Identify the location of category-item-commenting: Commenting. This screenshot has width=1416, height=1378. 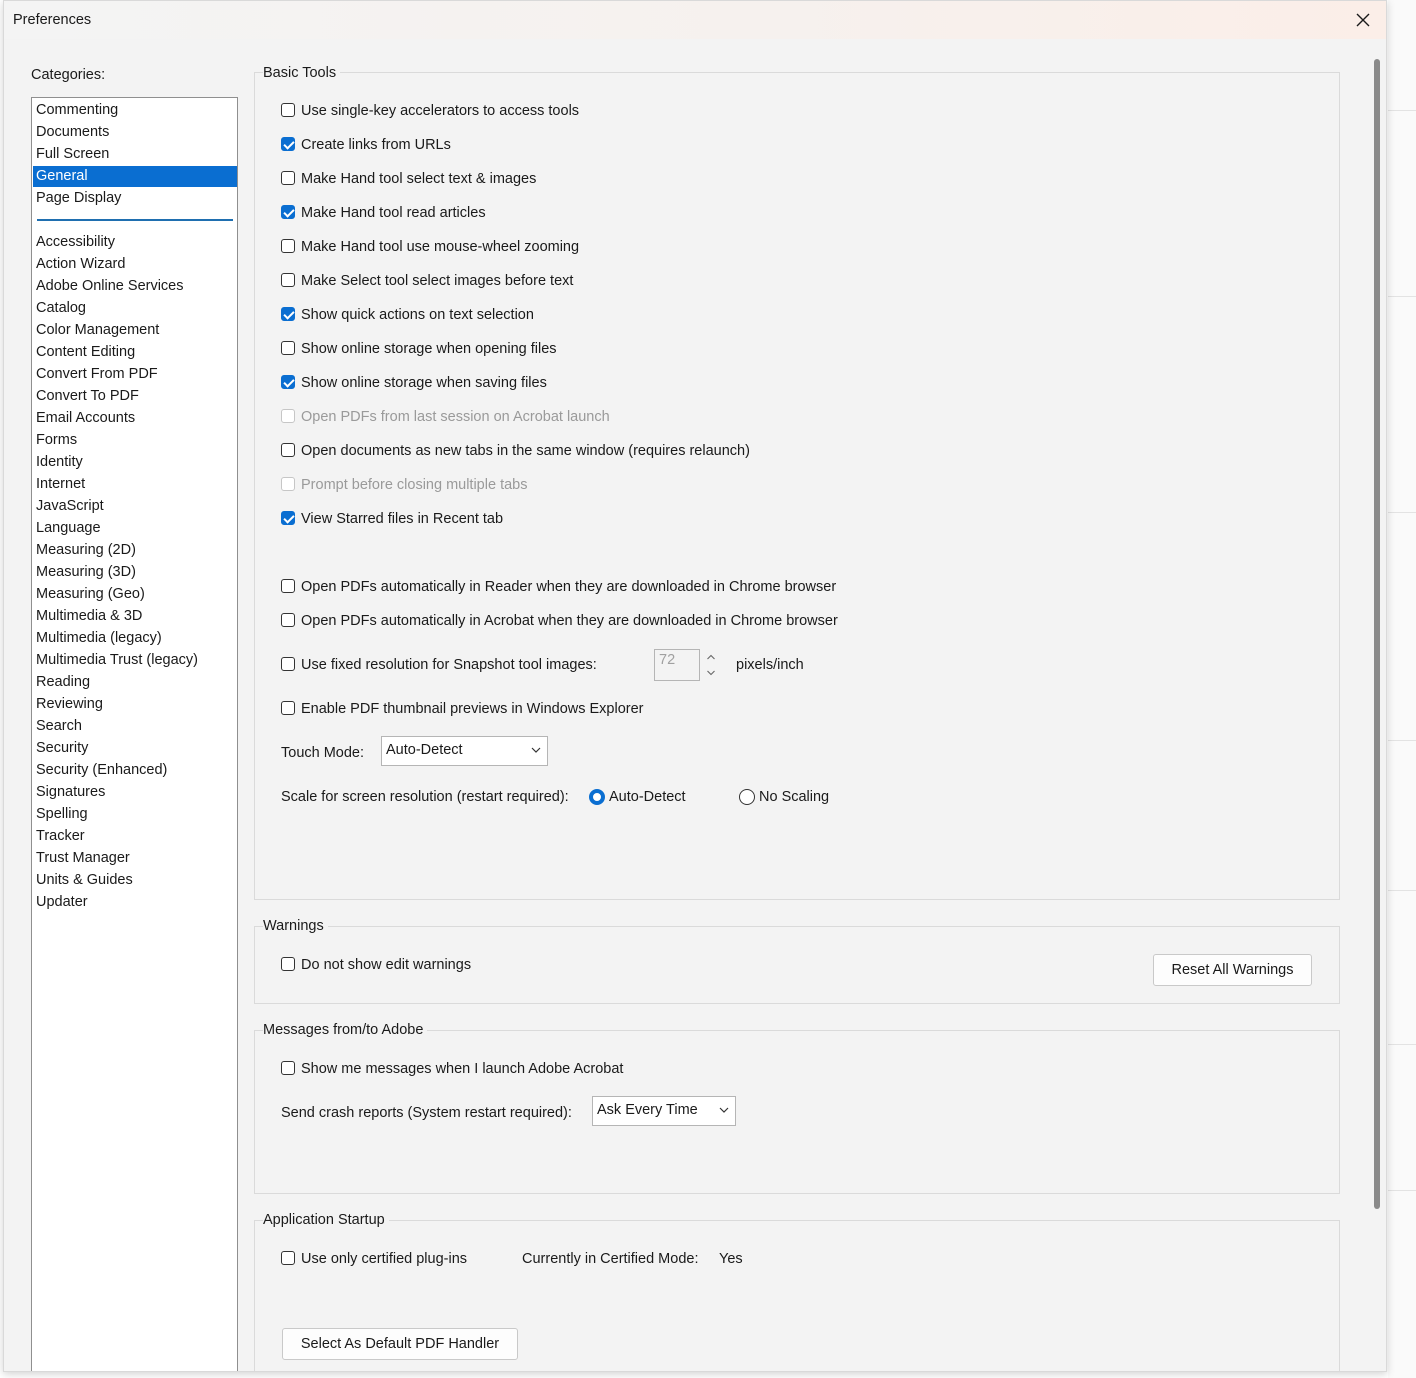
(135, 110).